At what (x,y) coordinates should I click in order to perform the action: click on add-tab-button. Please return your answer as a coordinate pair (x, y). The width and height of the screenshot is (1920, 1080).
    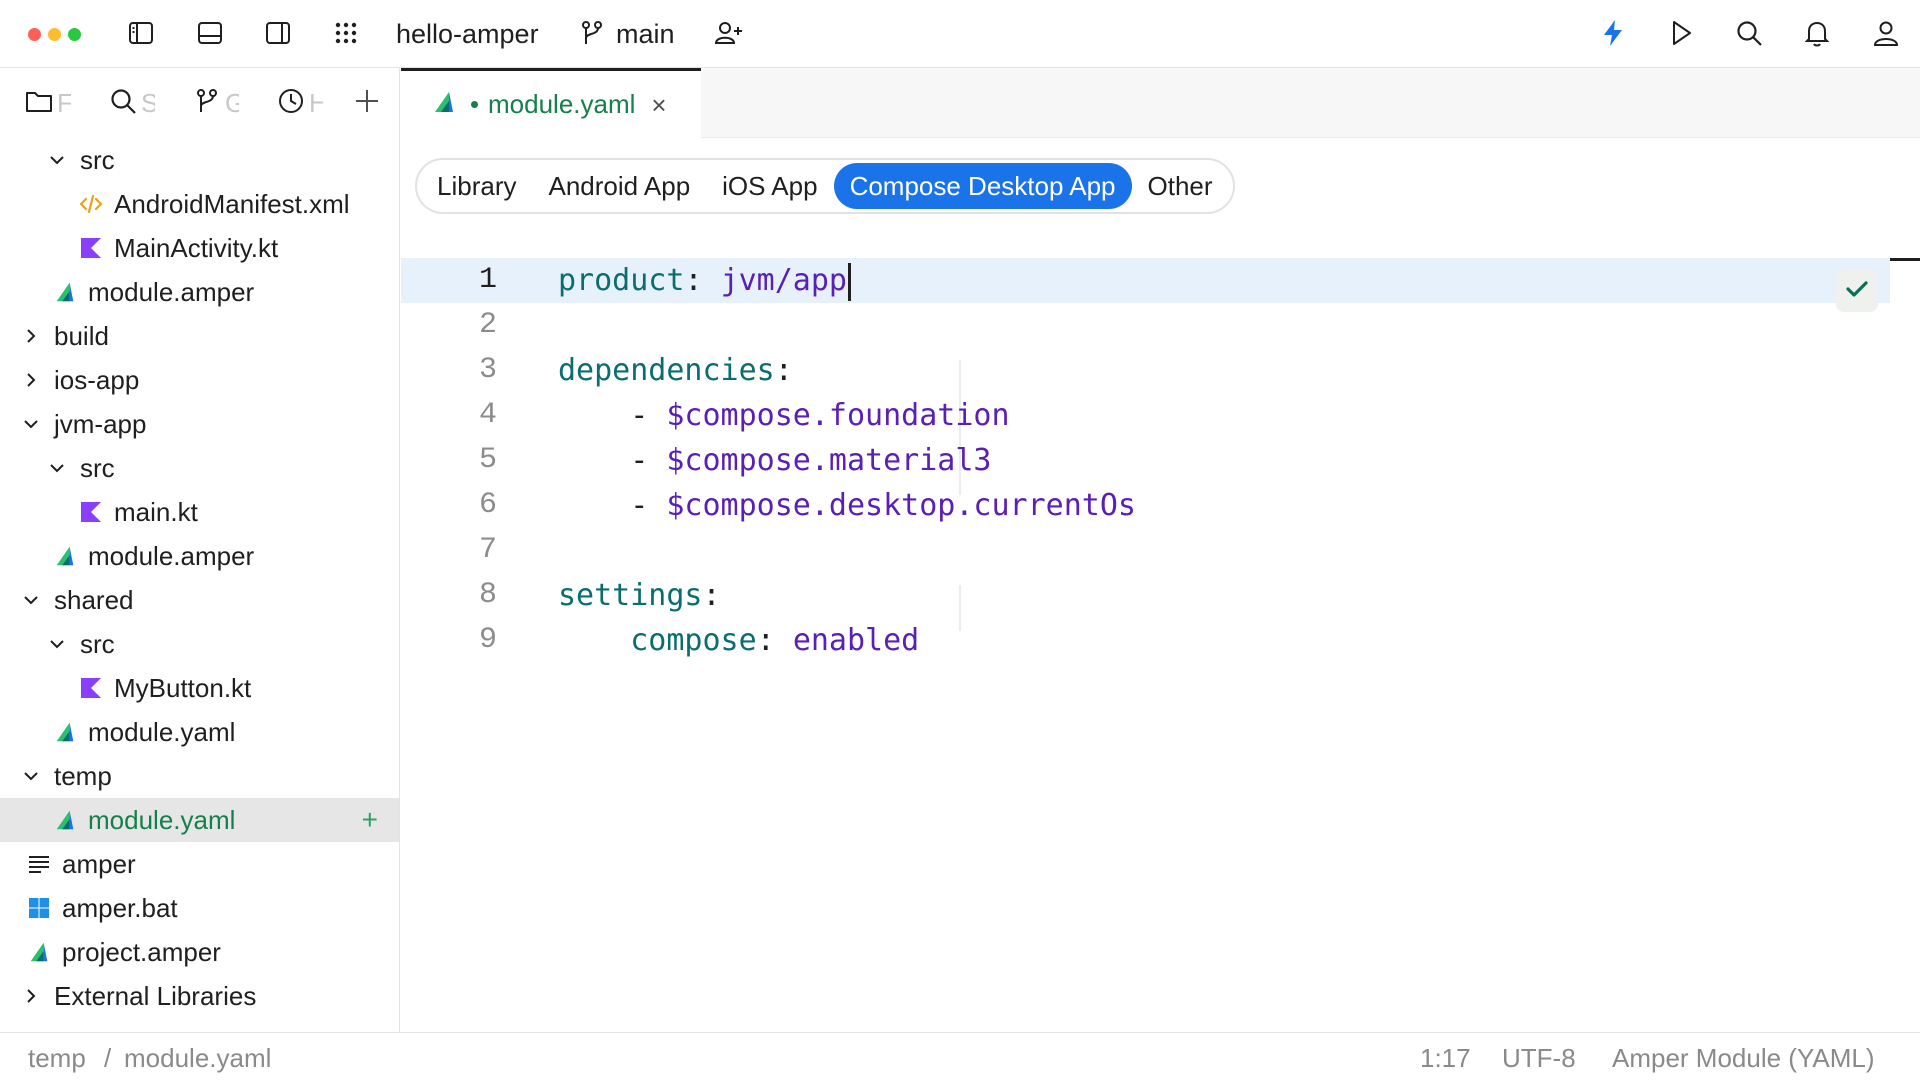
    Looking at the image, I should click on (367, 103).